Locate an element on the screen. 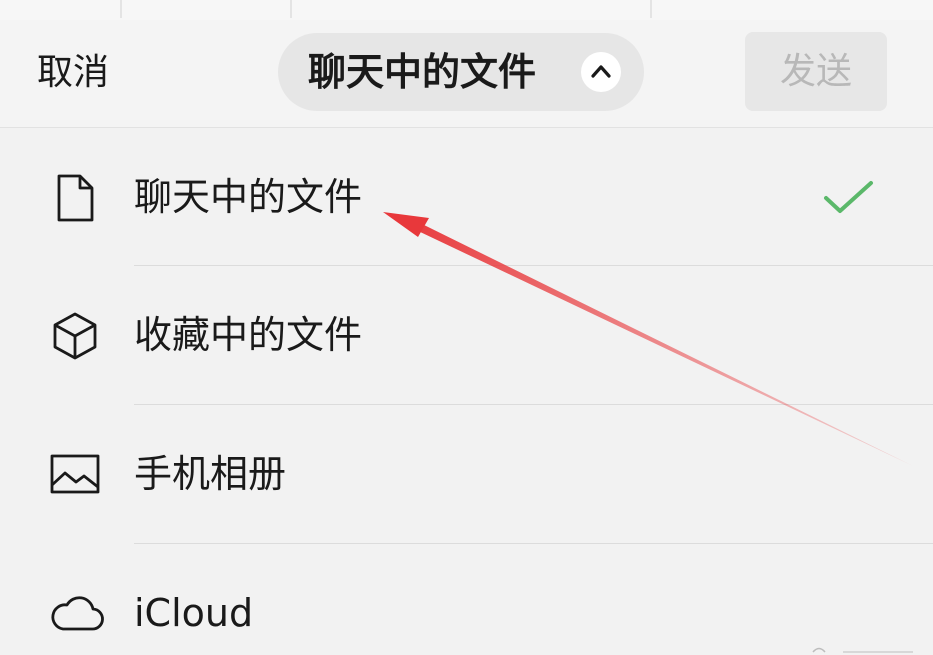 This screenshot has width=933, height=655. menu-item-label: iCloud is located at coordinates (194, 613).